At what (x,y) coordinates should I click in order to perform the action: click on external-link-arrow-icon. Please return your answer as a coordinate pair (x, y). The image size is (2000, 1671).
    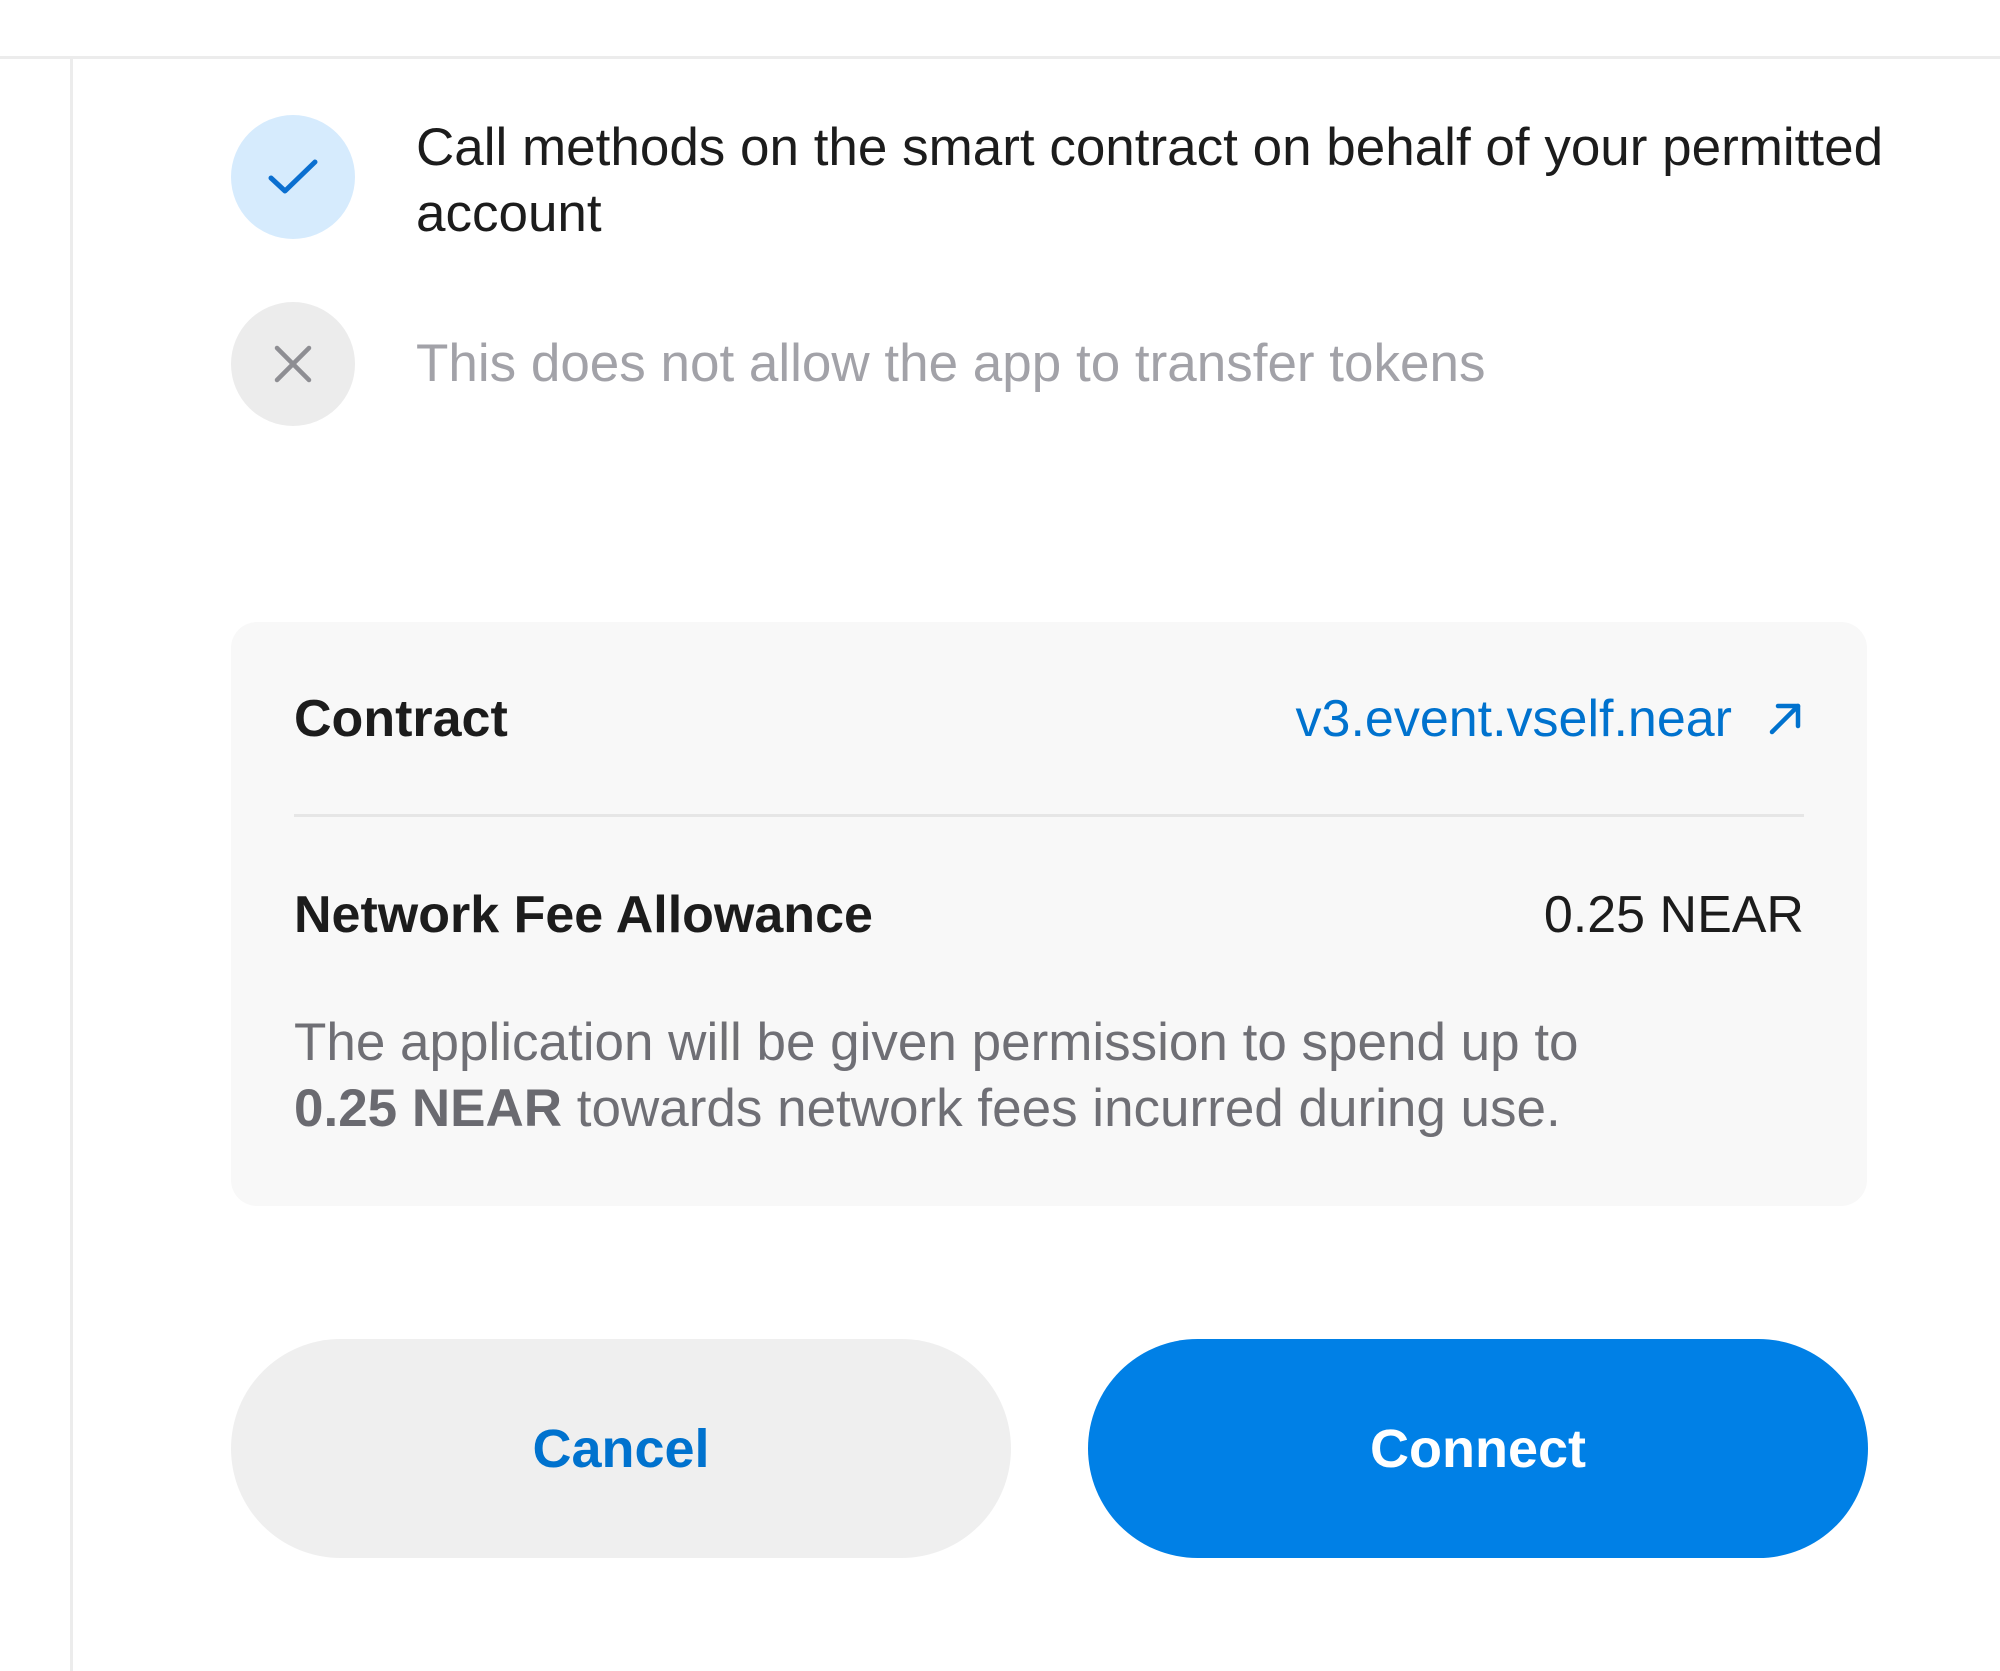
    Looking at the image, I should click on (1785, 719).